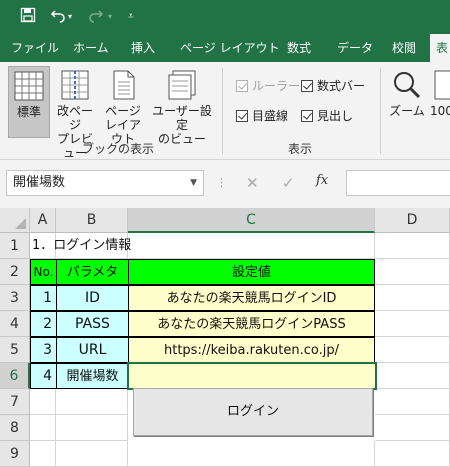 The height and width of the screenshot is (467, 450). What do you see at coordinates (105, 183) in the screenshot?
I see `name-box: 開催場数 ▼` at bounding box center [105, 183].